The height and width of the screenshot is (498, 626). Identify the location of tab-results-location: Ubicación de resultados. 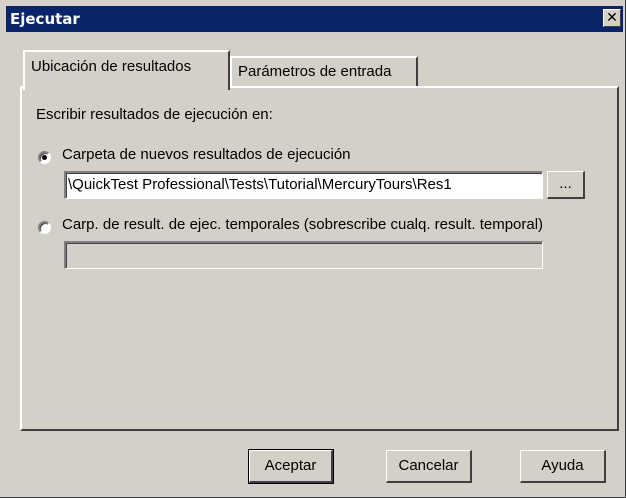
(126, 70).